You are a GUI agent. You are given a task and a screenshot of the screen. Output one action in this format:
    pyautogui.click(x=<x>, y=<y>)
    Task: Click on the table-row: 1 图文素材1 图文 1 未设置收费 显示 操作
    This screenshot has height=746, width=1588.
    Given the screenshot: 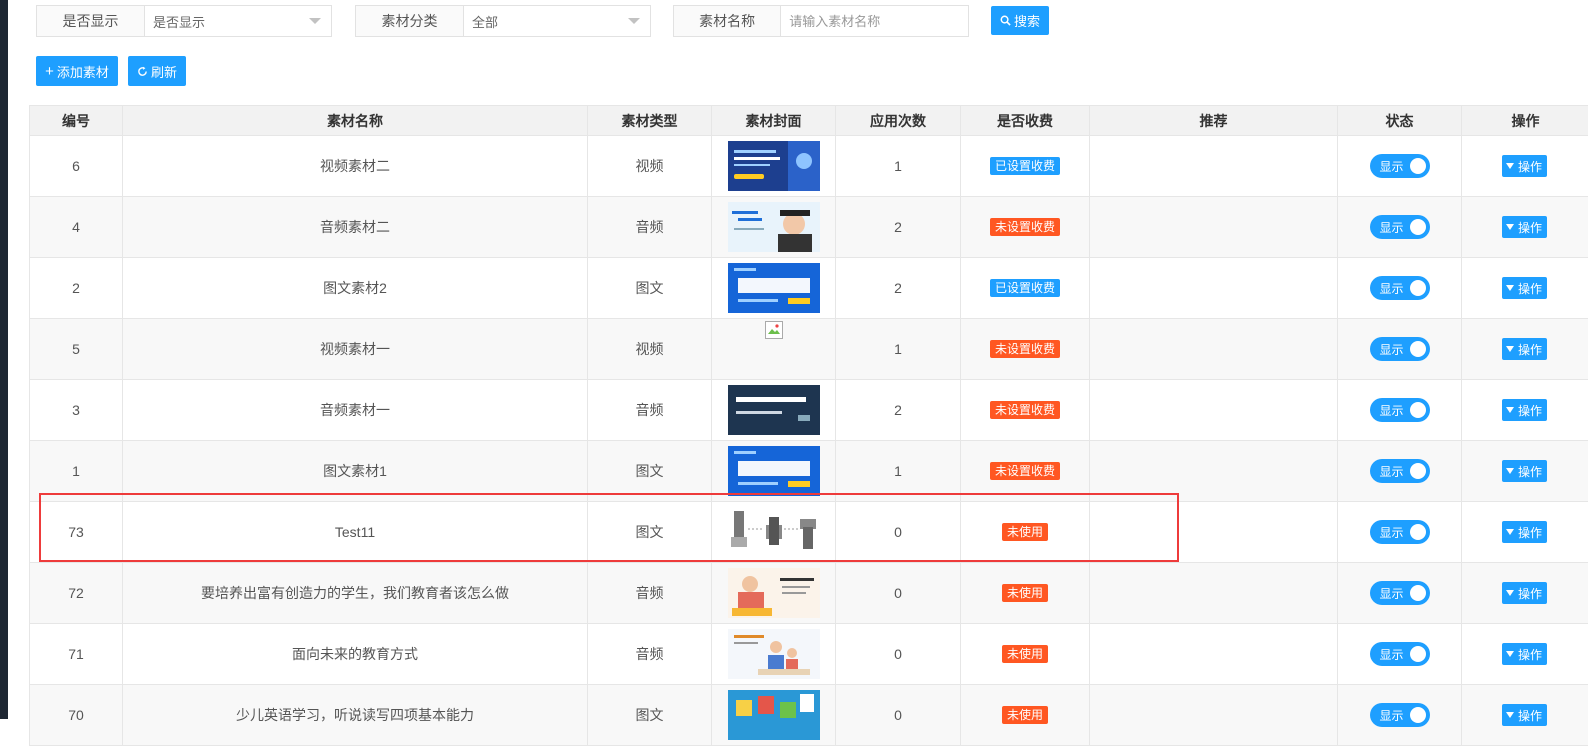 What is the action you would take?
    pyautogui.click(x=808, y=471)
    